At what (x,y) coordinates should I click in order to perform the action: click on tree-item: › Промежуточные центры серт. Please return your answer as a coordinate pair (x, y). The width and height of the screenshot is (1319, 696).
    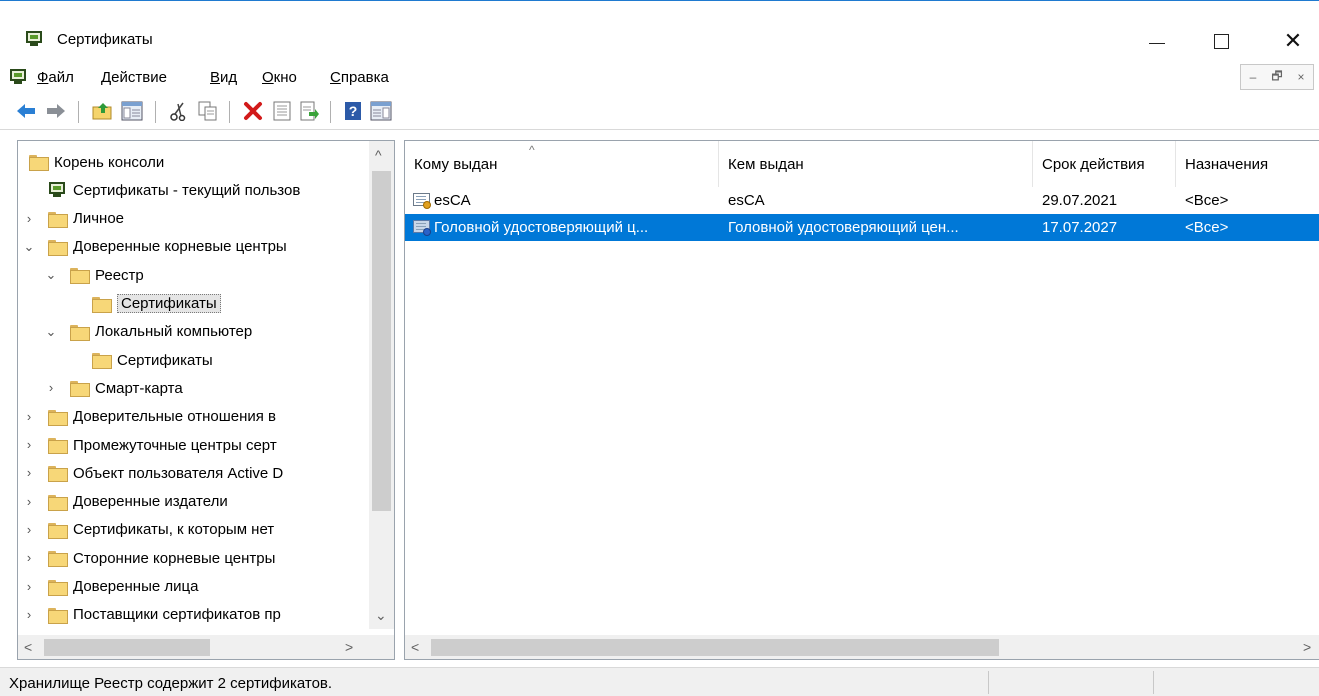
    Looking at the image, I should click on (193, 445).